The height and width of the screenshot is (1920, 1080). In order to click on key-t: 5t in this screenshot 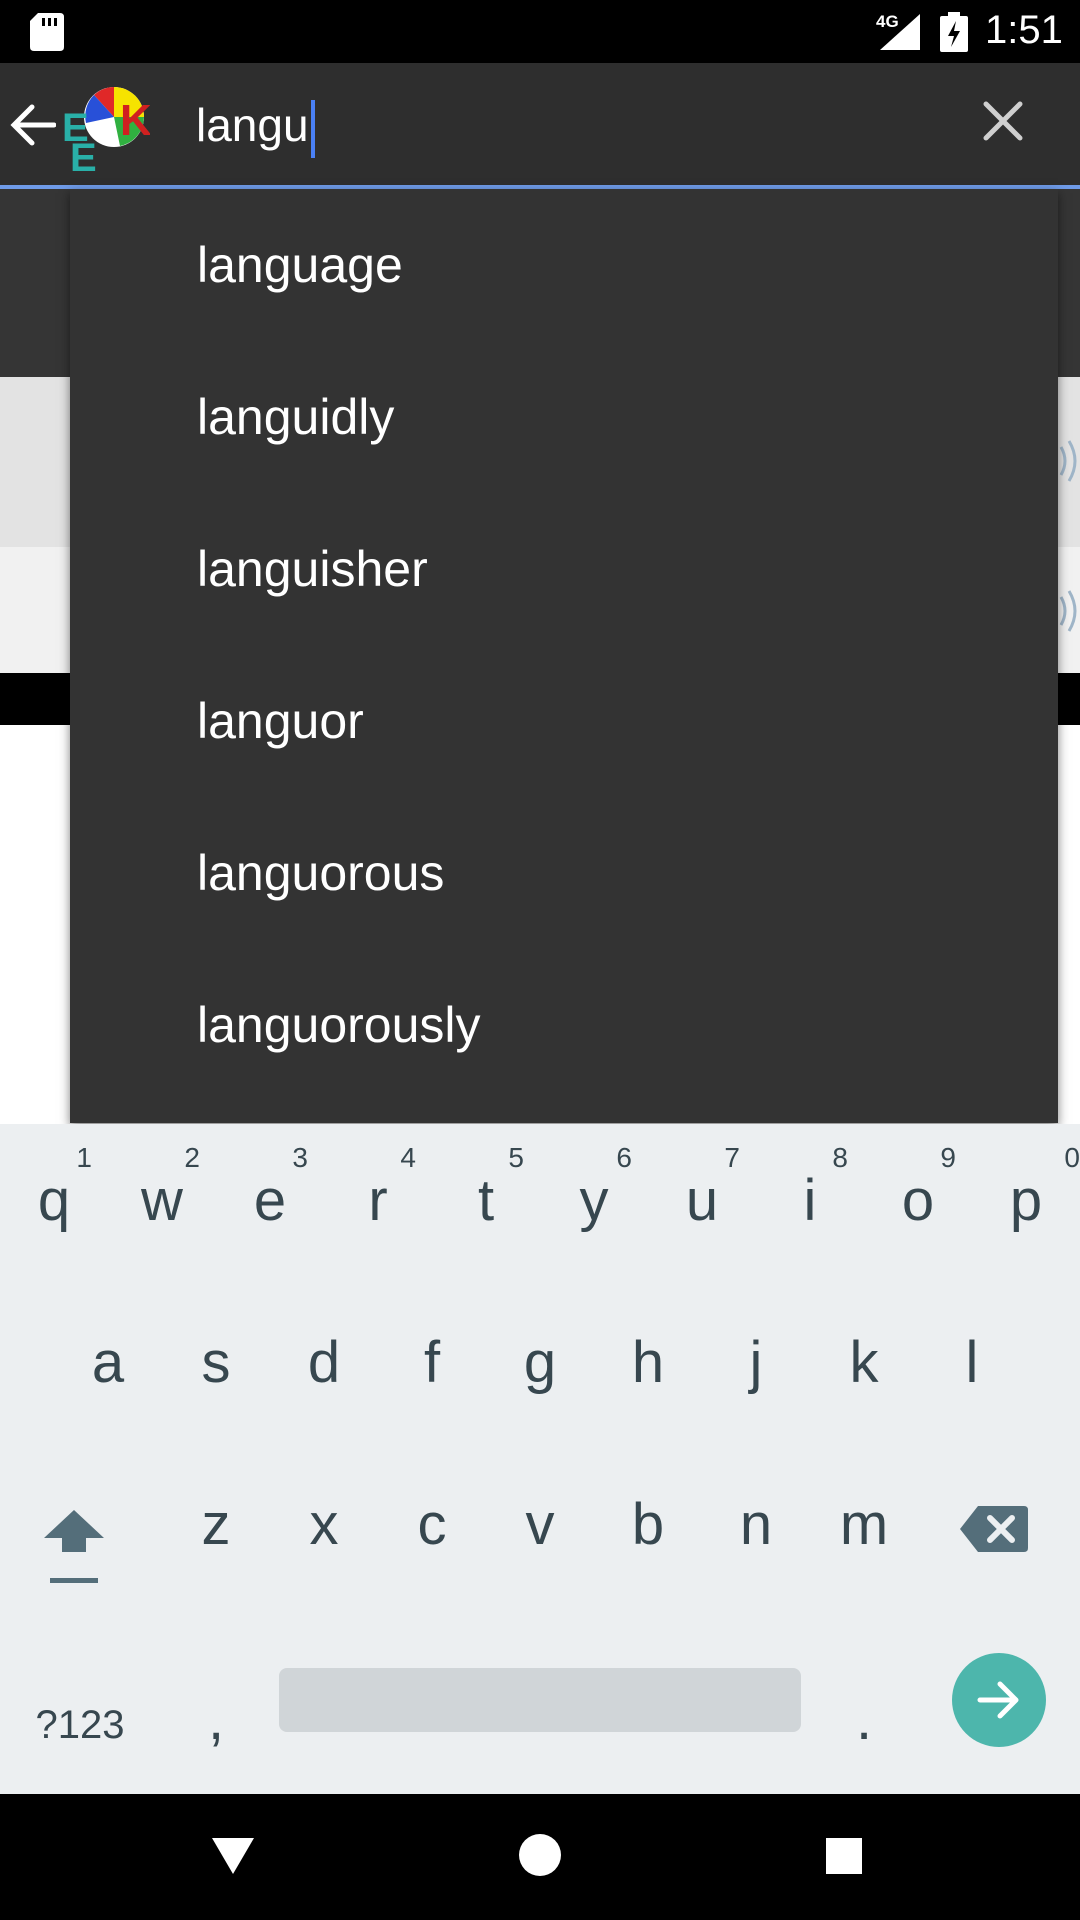, I will do `click(486, 1189)`.